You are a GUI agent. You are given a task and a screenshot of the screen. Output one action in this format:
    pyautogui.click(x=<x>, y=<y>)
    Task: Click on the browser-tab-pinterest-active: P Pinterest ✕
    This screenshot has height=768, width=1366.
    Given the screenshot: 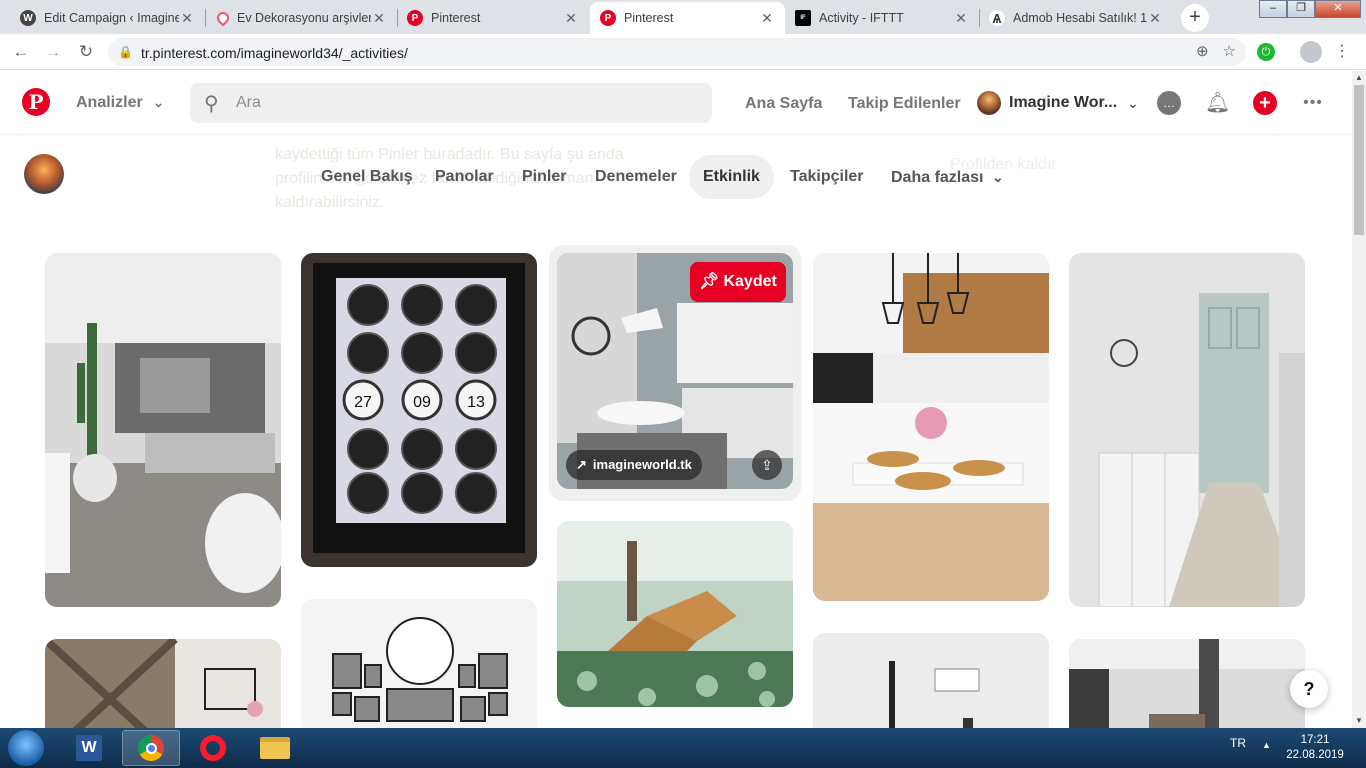 What is the action you would take?
    pyautogui.click(x=687, y=18)
    